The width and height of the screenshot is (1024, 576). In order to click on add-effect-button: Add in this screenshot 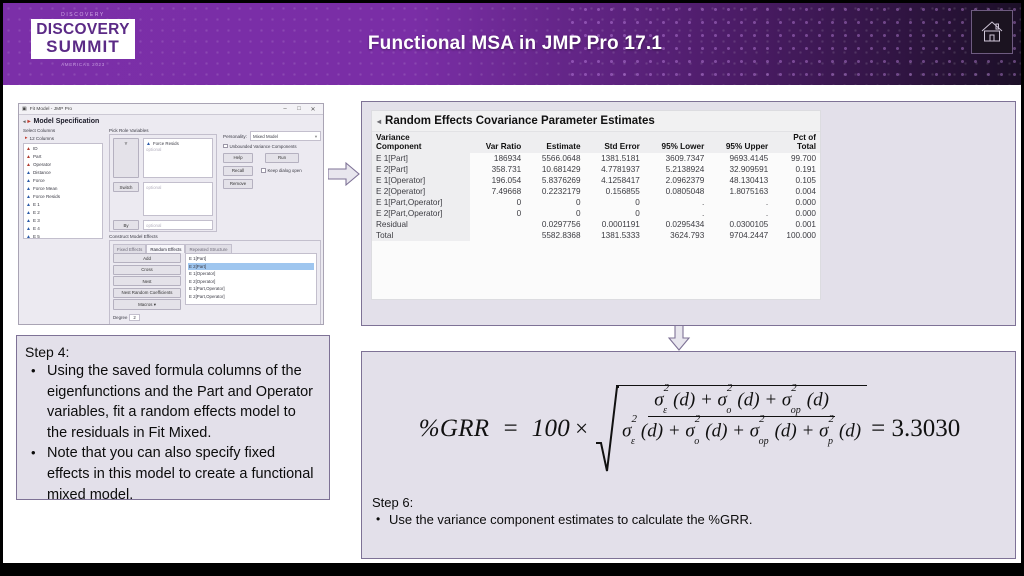, I will do `click(147, 258)`.